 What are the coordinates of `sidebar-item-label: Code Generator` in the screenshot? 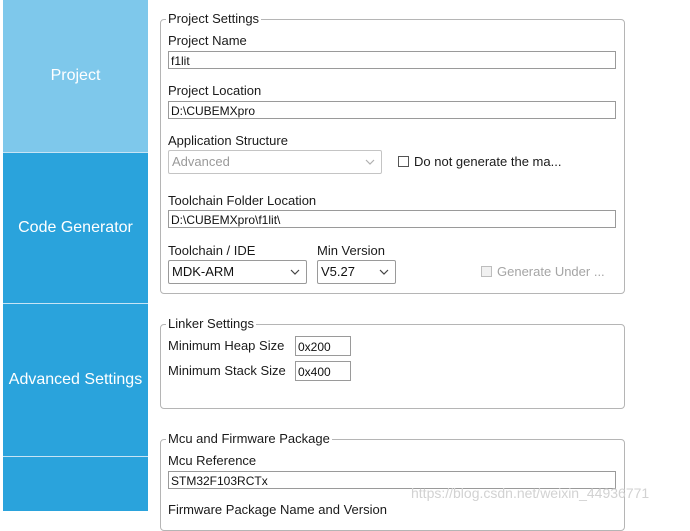 It's located at (75, 227).